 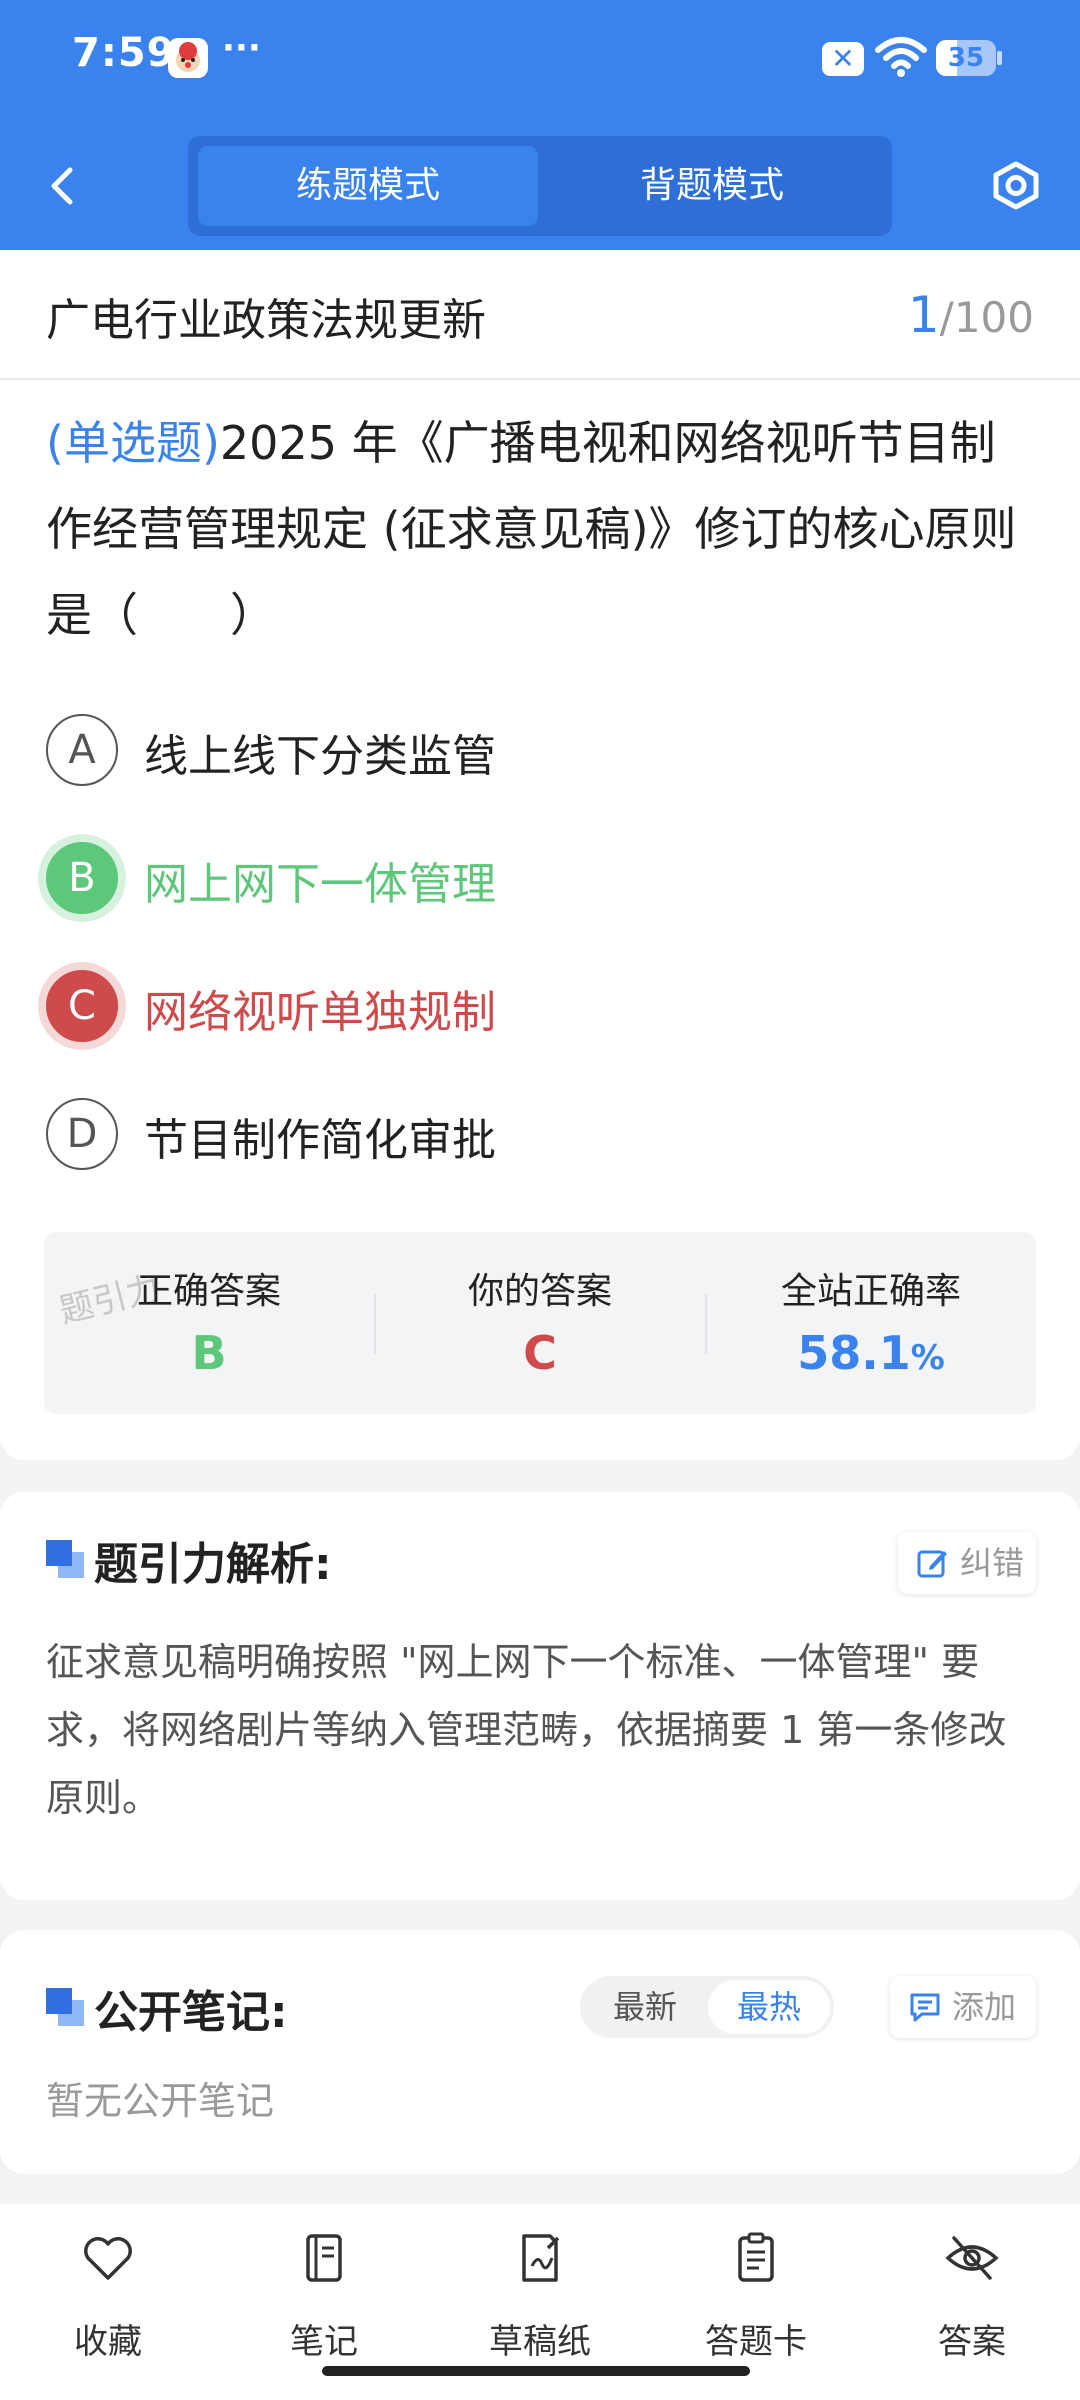 What do you see at coordinates (541, 1006) in the screenshot?
I see `option-c: C 网络视听单独规制` at bounding box center [541, 1006].